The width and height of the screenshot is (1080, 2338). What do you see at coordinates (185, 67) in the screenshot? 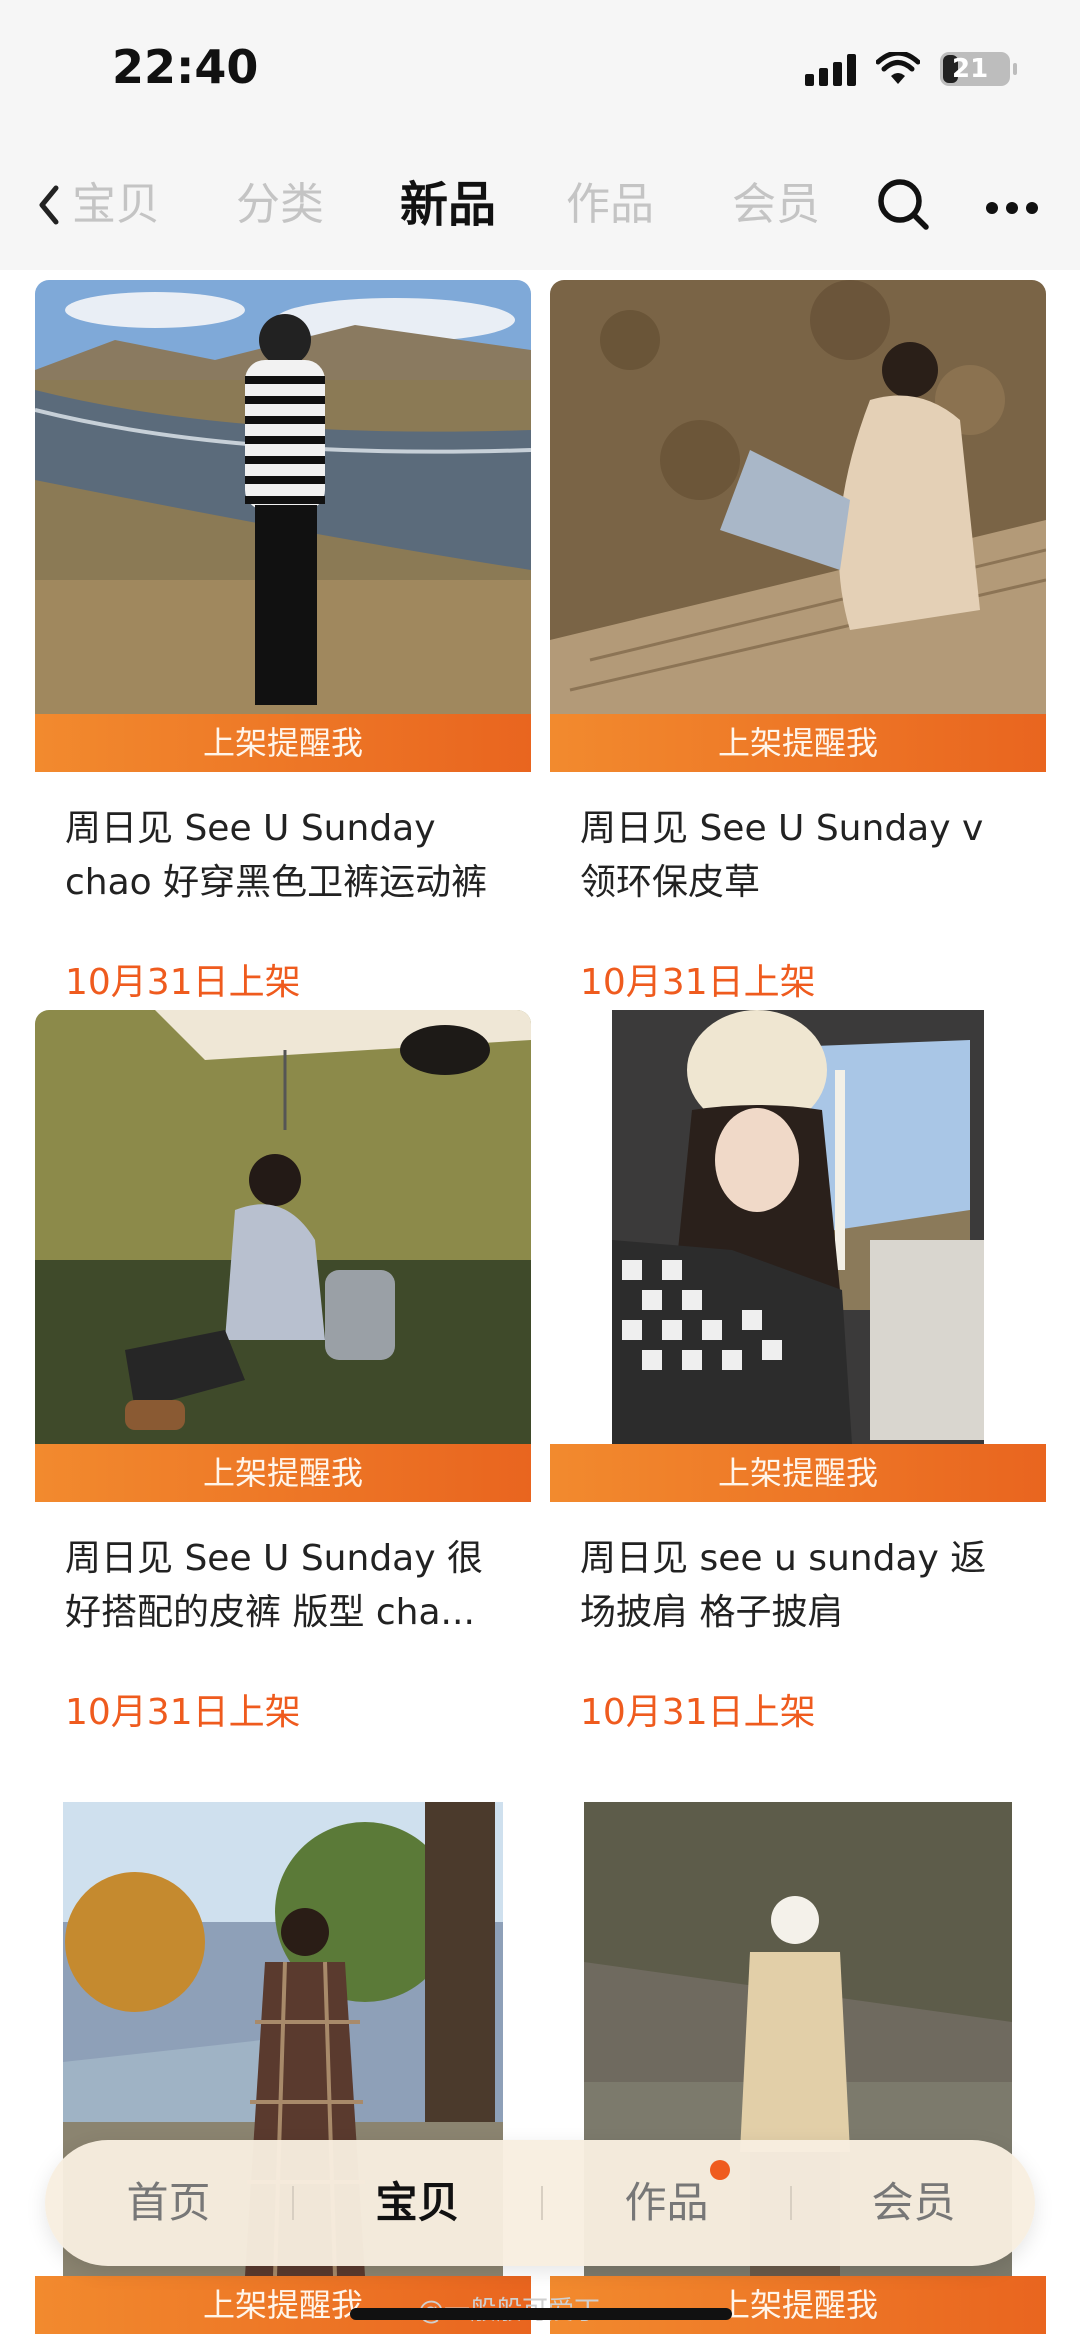
I see `status-time: 22:40` at bounding box center [185, 67].